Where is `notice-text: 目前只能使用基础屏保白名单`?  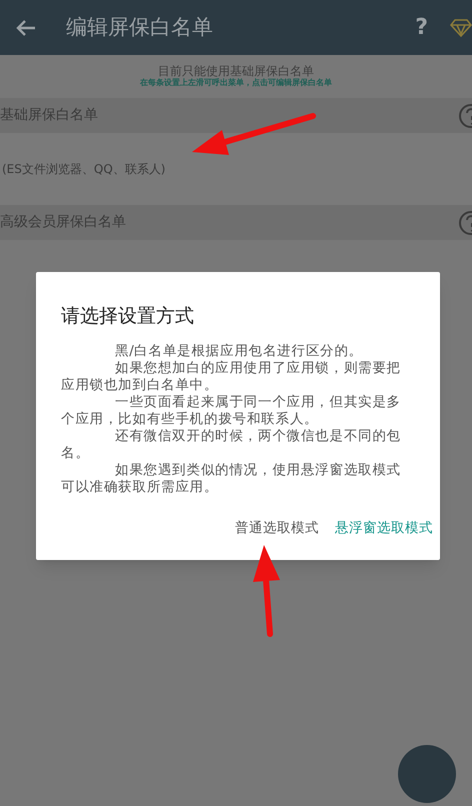 notice-text: 目前只能使用基础屏保白名单 is located at coordinates (236, 71).